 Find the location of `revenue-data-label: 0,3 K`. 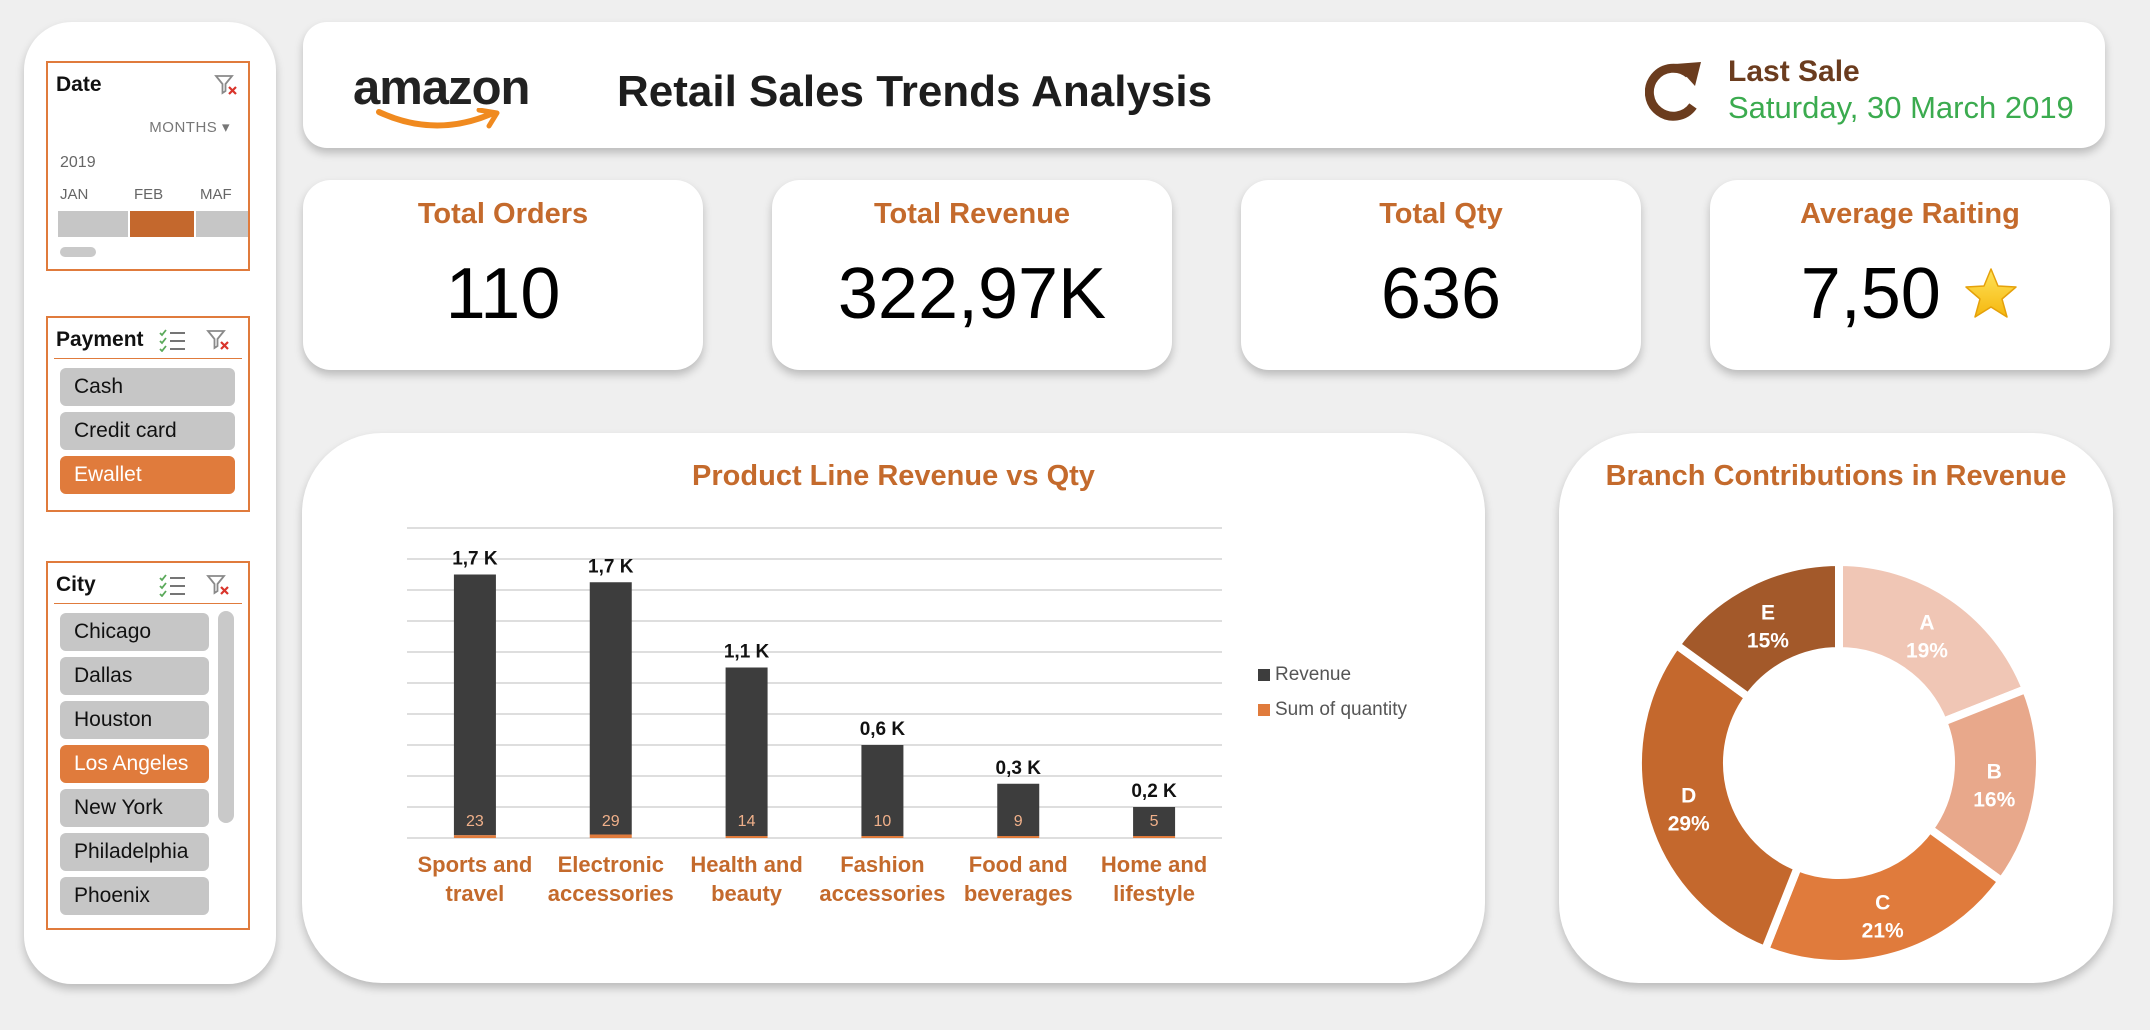

revenue-data-label: 0,3 K is located at coordinates (1019, 768).